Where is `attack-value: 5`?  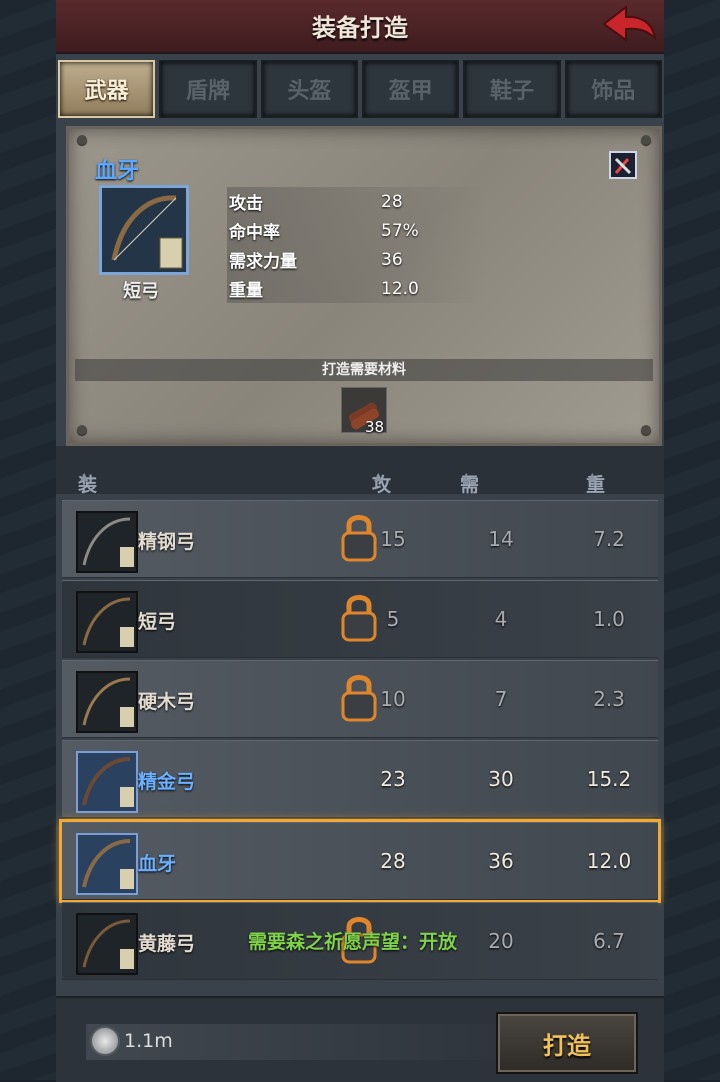 attack-value: 5 is located at coordinates (393, 619).